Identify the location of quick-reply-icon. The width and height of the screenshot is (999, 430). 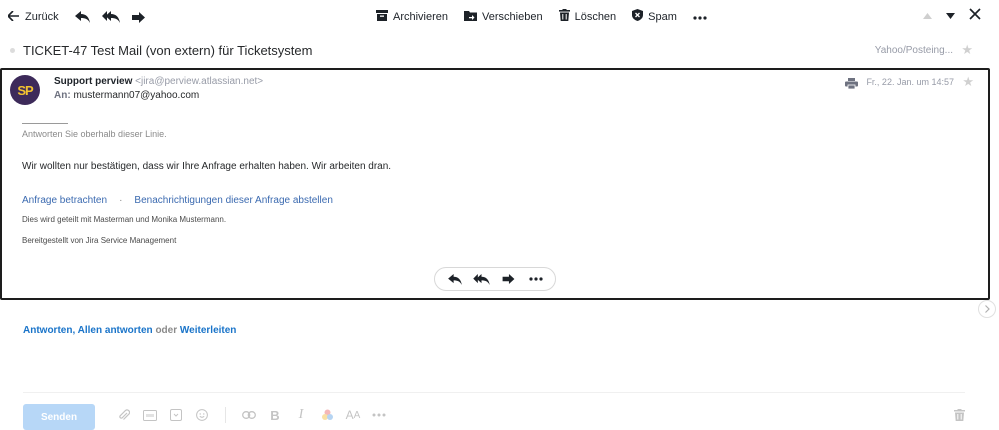
(455, 279).